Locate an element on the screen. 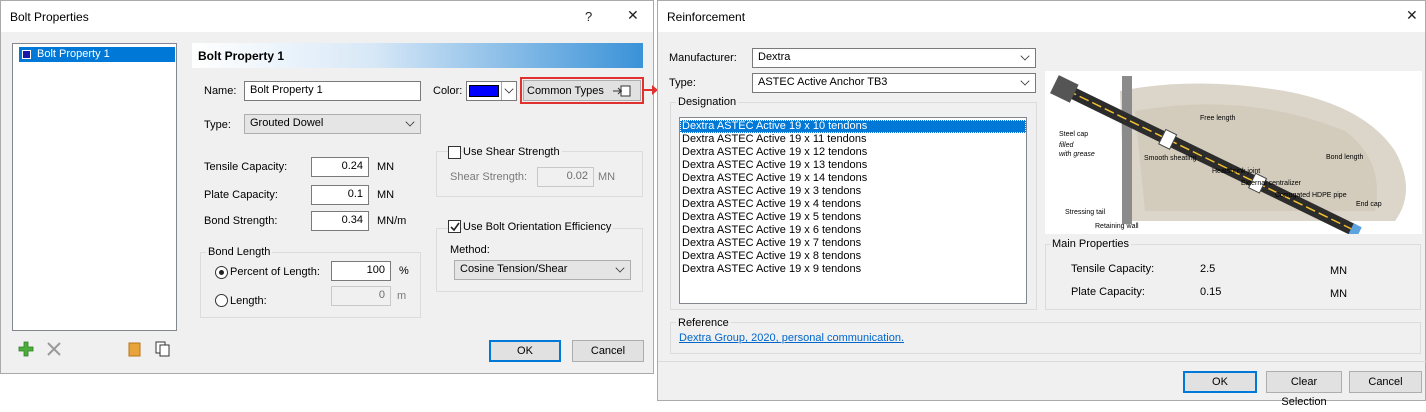 The image size is (1426, 412). list-item: Dextra ASTEC Active 19 x 10 tendons is located at coordinates (853, 126).